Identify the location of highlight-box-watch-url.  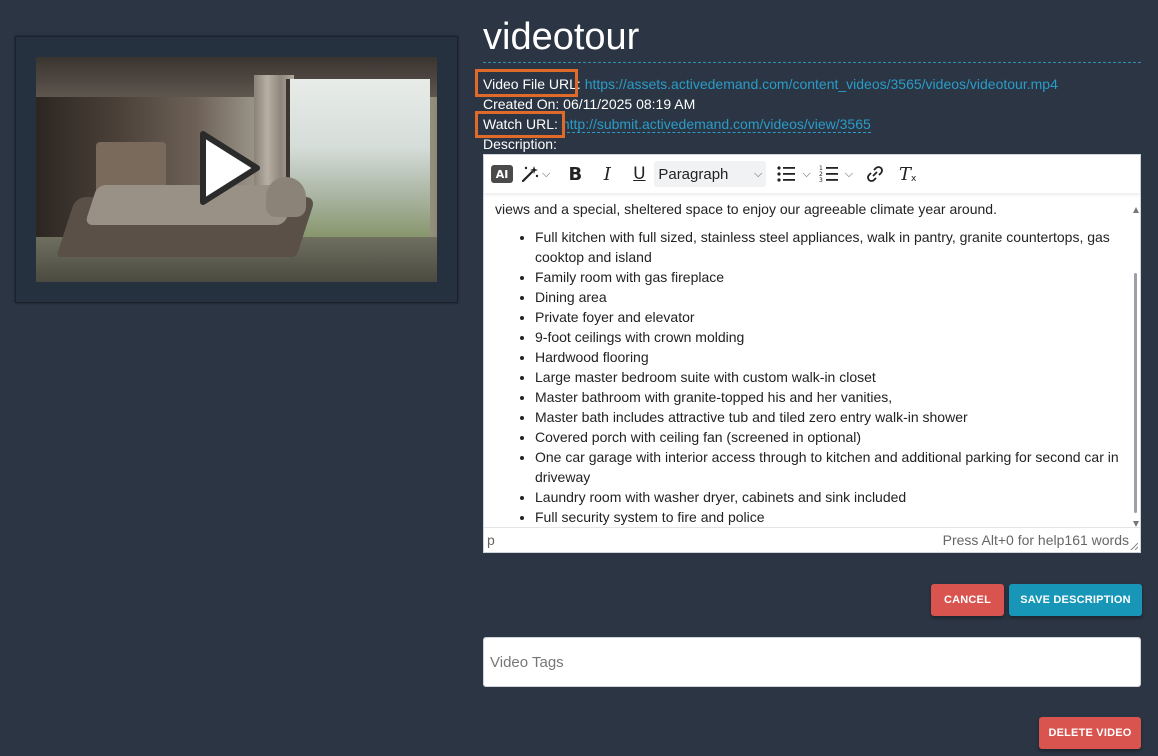
(520, 124).